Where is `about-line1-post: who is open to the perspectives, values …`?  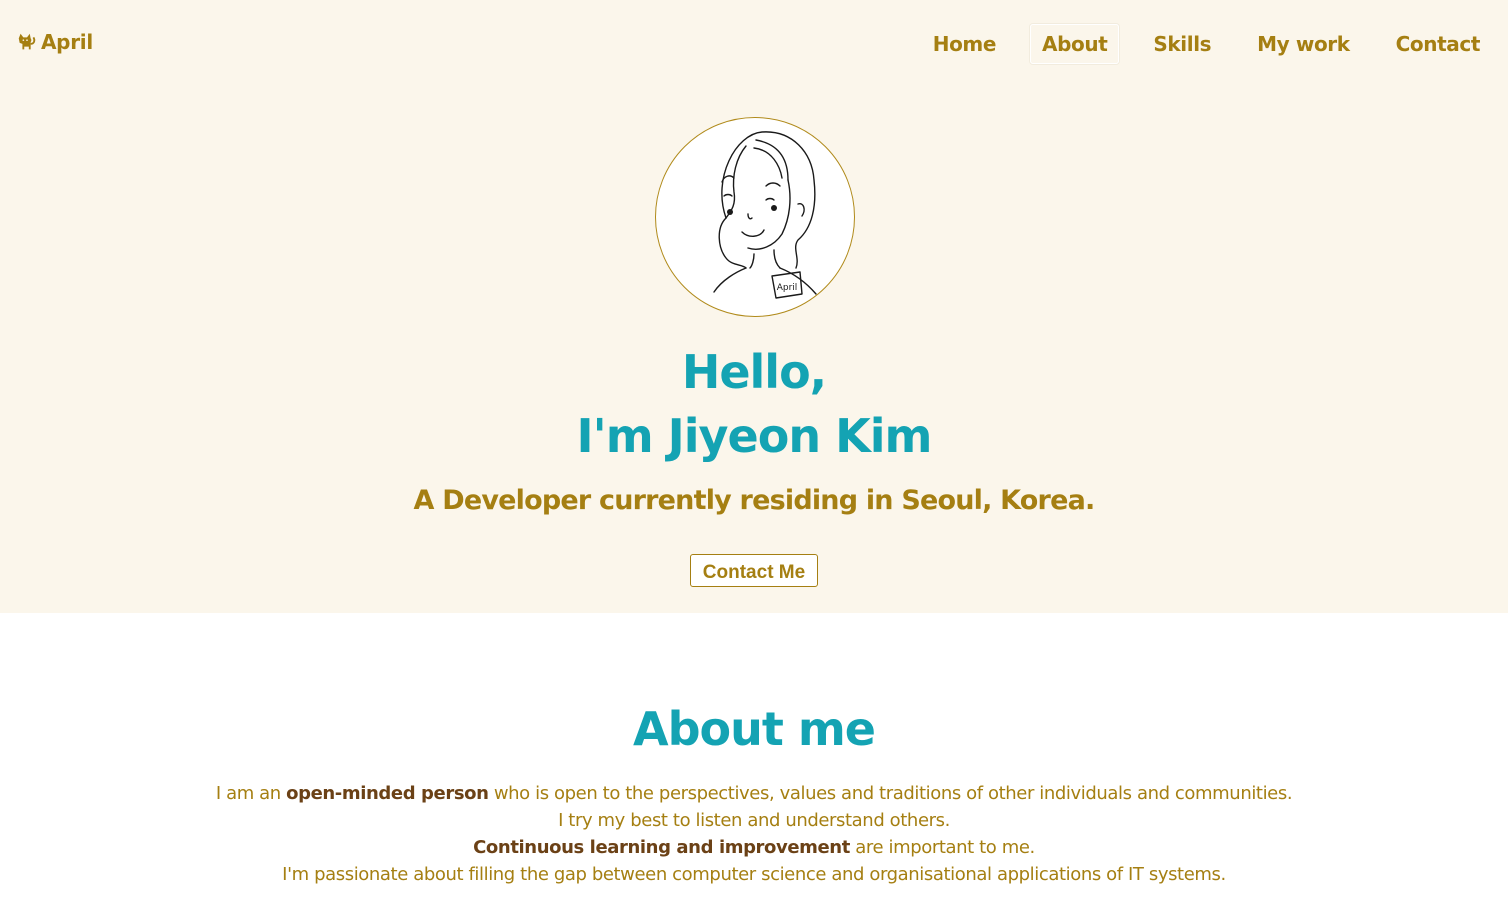 about-line1-post: who is open to the perspectives, values … is located at coordinates (890, 793).